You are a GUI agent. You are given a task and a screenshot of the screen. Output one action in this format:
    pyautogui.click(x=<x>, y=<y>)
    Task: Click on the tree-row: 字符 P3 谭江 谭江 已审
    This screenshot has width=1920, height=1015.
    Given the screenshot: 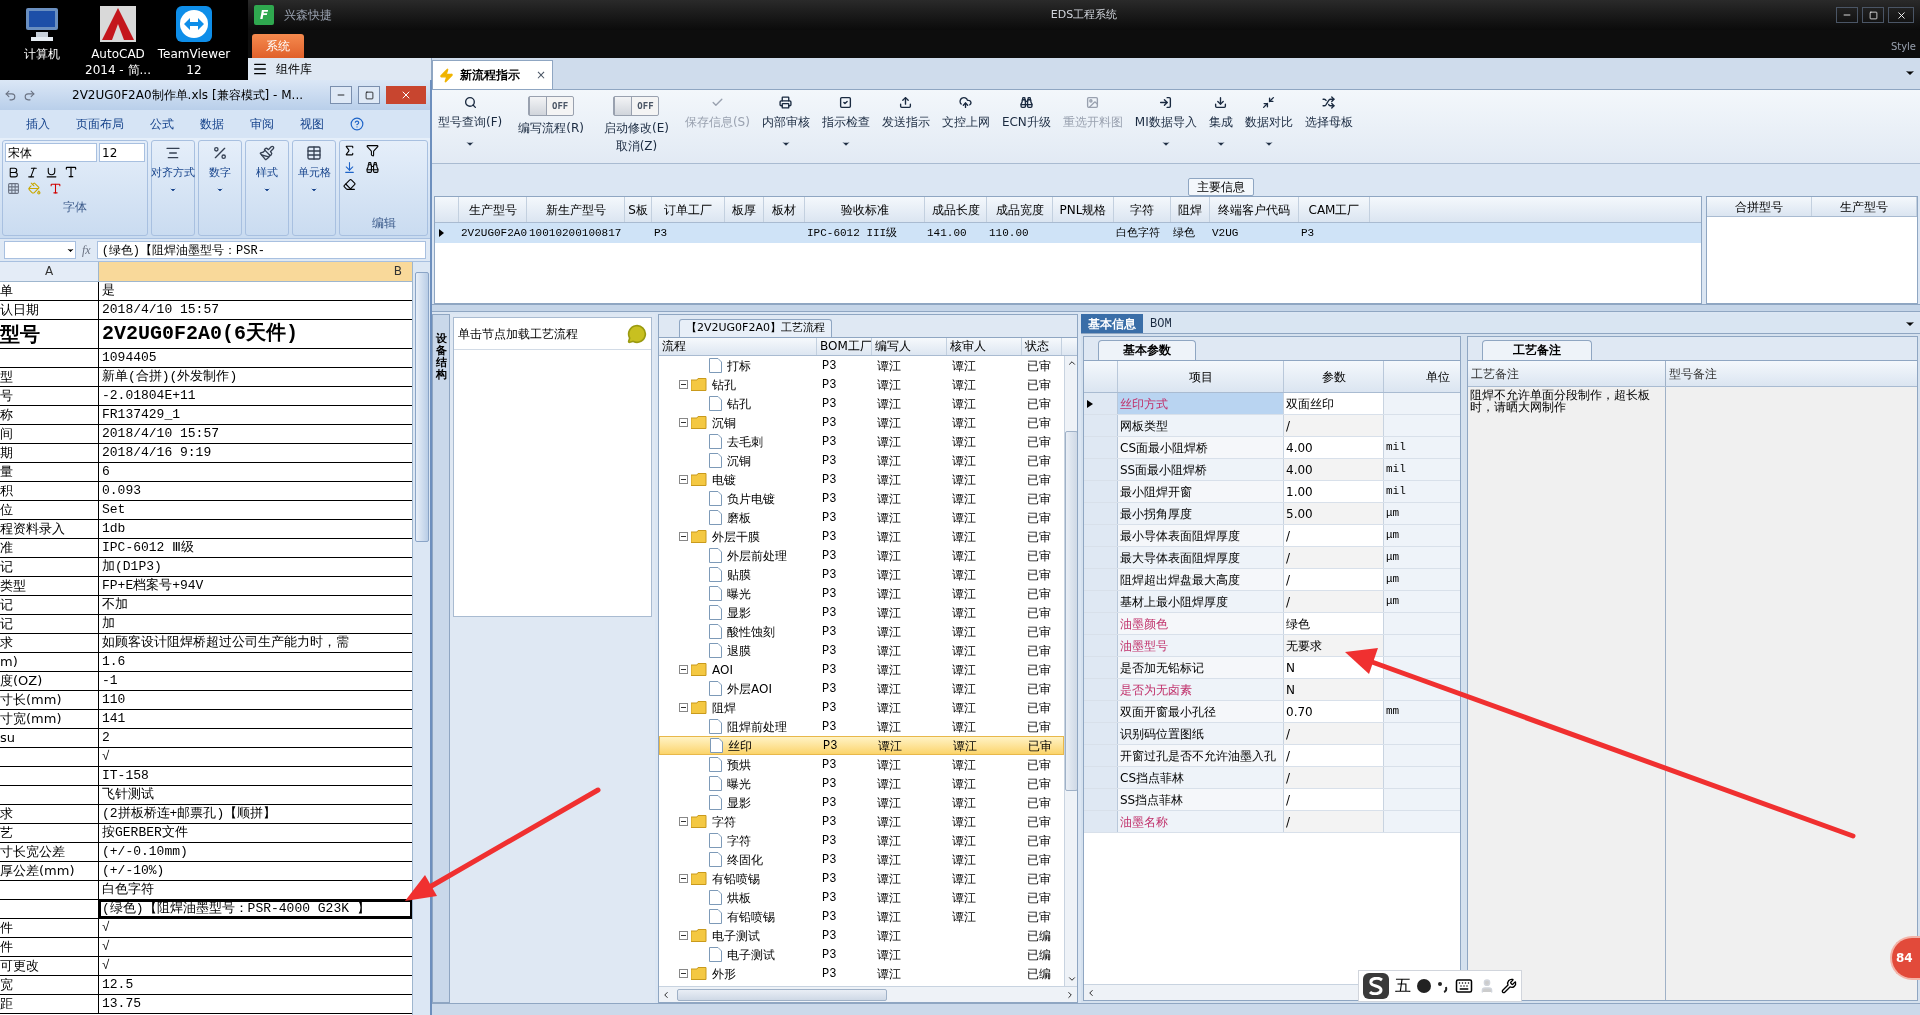 What is the action you would take?
    pyautogui.click(x=861, y=821)
    